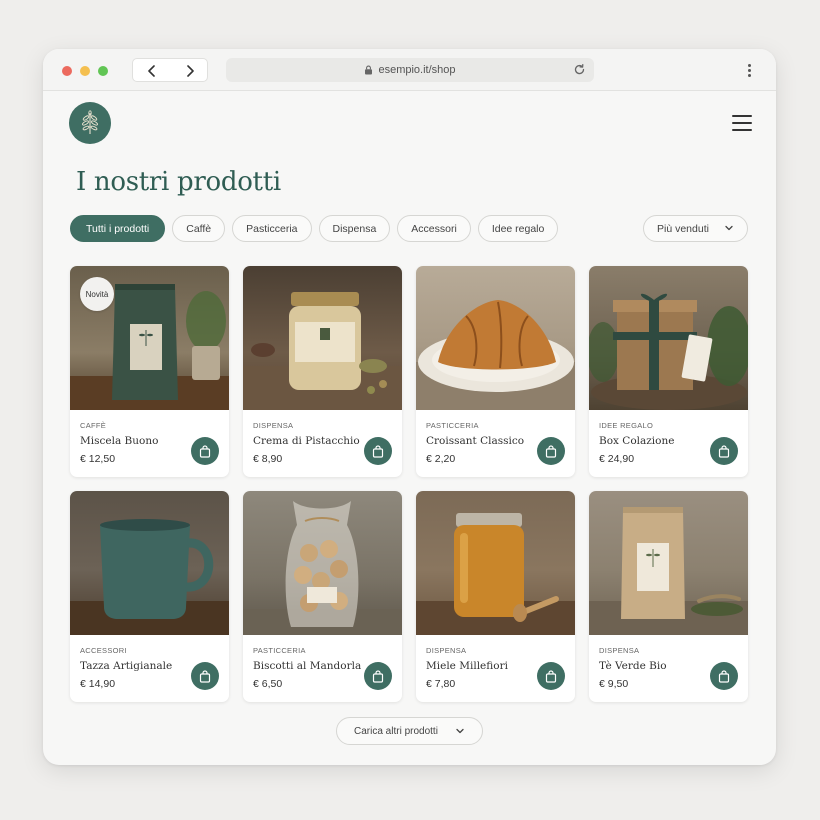 This screenshot has height=820, width=820. Describe the element at coordinates (417, 70) in the screenshot. I see `url-text: esempio.it/shop` at that location.